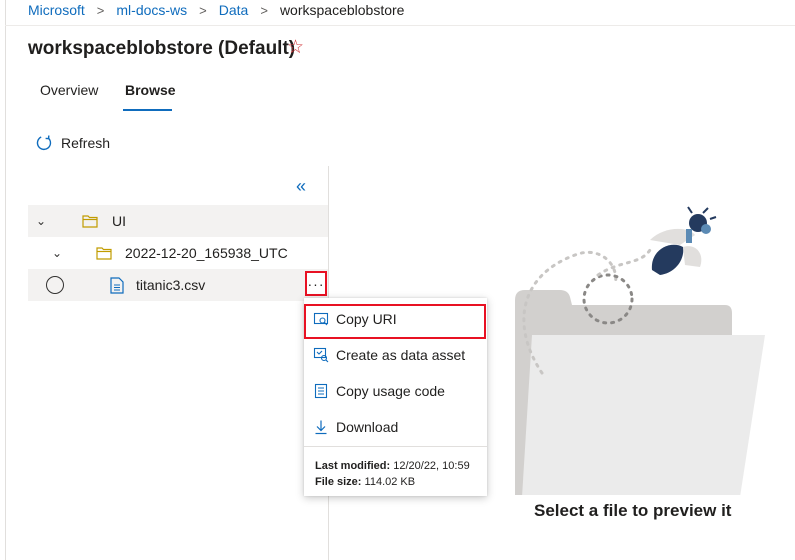  What do you see at coordinates (338, 482) in the screenshot?
I see `file-size-label: File size:` at bounding box center [338, 482].